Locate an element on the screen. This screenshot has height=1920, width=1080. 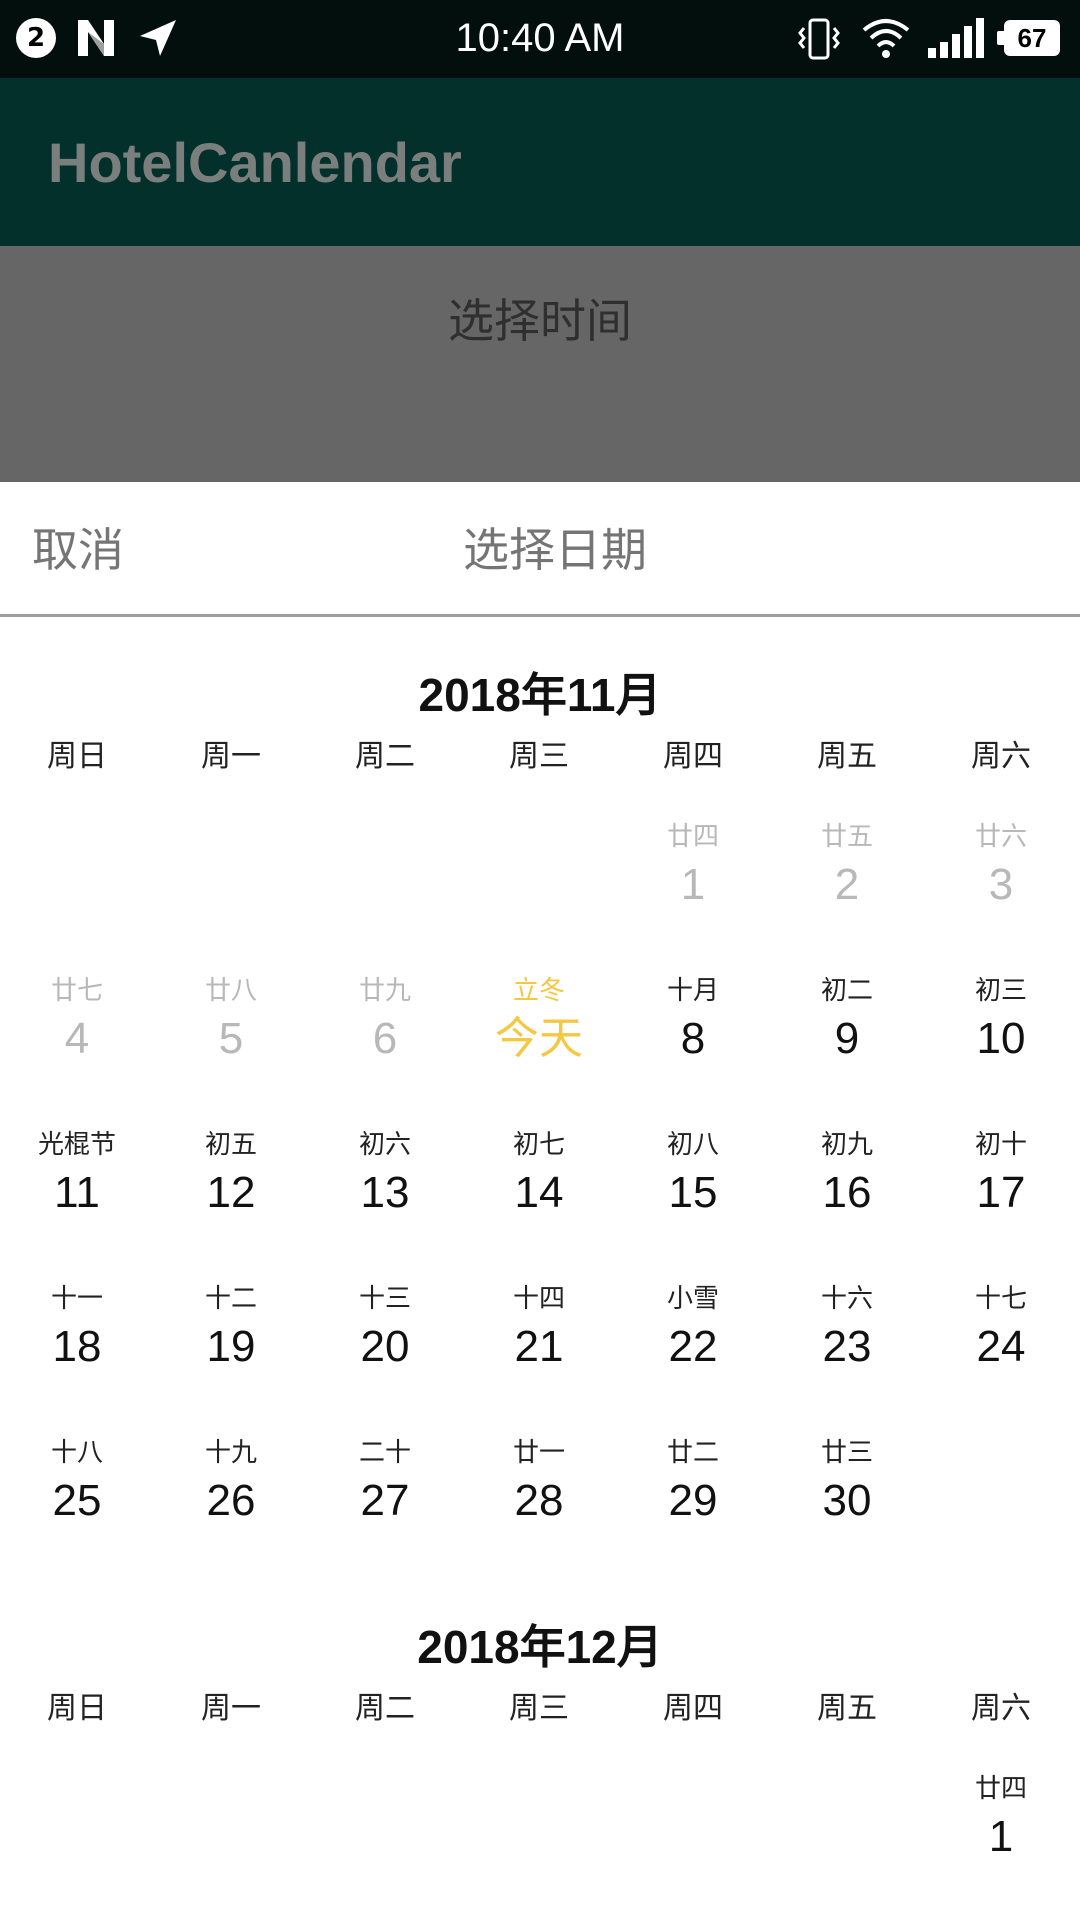
day-number: 8 is located at coordinates (693, 1038).